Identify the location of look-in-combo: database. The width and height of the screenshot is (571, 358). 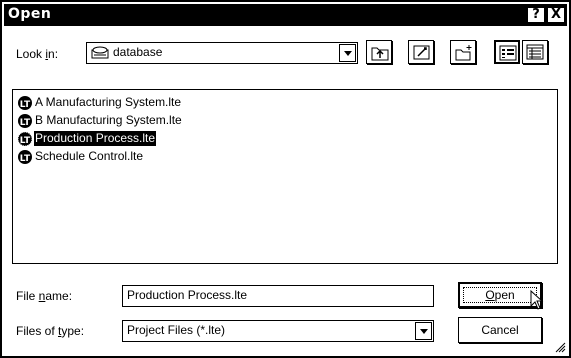
(222, 53).